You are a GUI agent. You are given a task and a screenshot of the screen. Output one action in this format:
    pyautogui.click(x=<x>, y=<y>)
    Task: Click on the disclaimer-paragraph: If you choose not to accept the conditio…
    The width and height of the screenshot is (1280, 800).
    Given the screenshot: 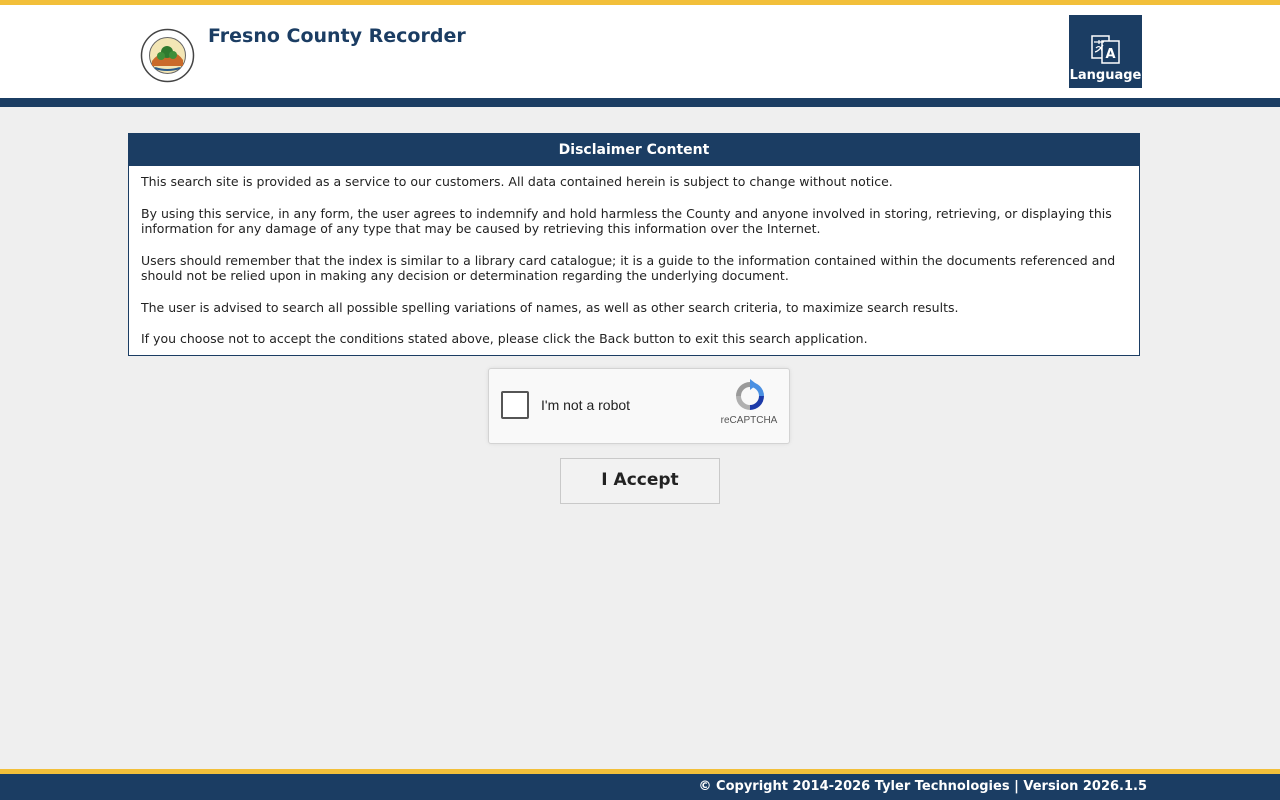 What is the action you would take?
    pyautogui.click(x=504, y=338)
    